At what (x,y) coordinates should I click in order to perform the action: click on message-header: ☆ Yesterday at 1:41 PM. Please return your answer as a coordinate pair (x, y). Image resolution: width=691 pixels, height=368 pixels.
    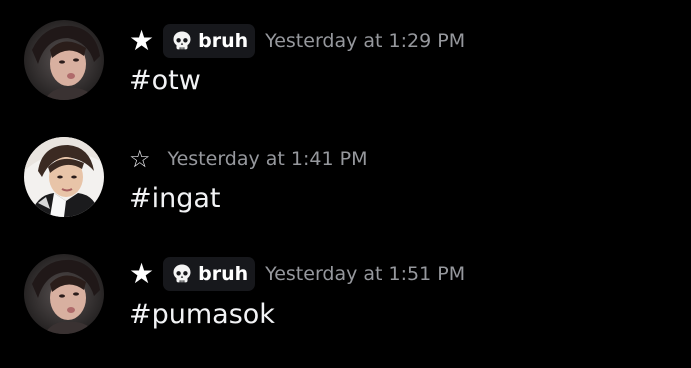
    Looking at the image, I should click on (248, 159).